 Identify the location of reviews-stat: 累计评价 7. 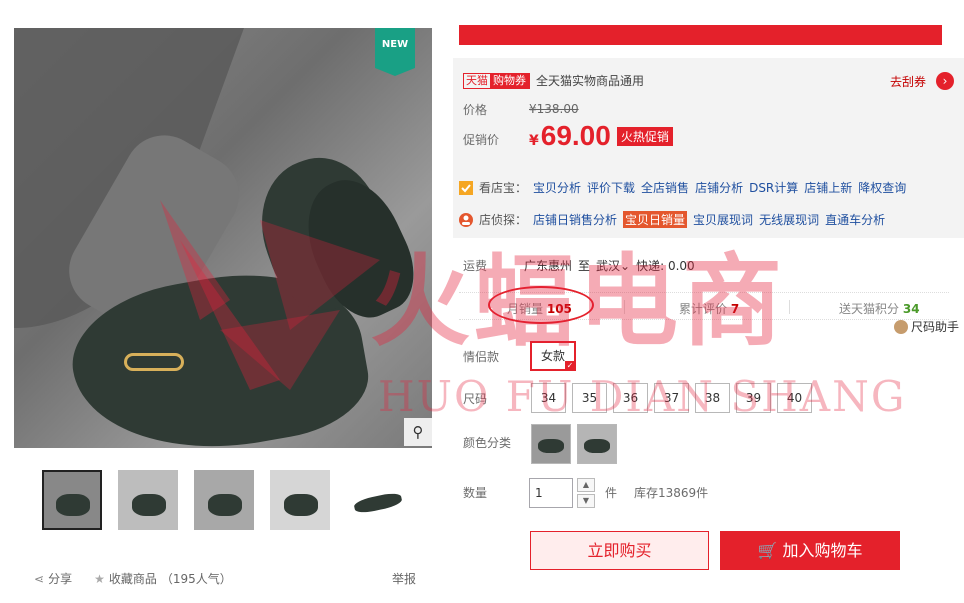
(709, 308).